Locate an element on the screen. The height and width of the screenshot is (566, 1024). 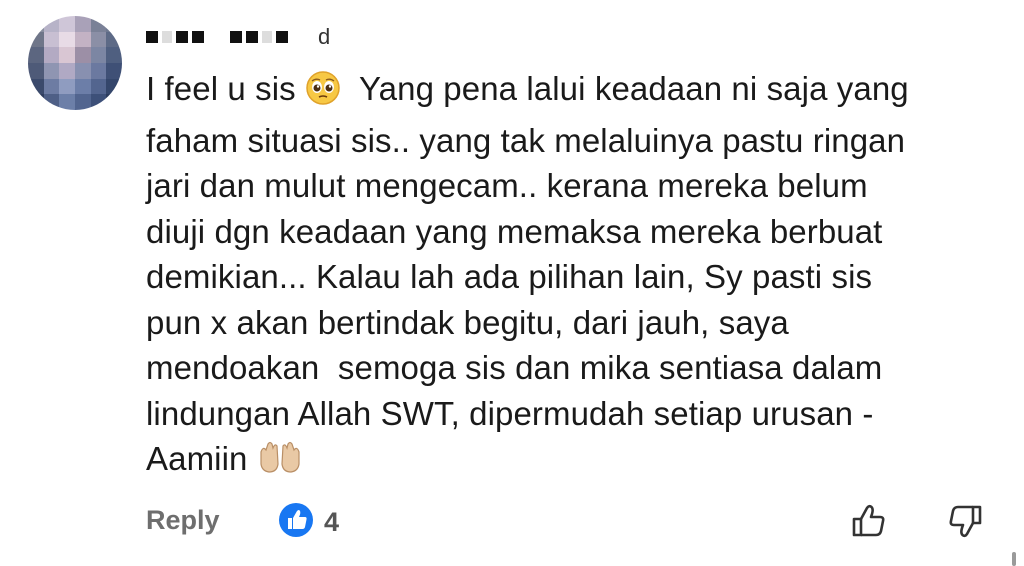
thumb-down-outline-icon is located at coordinates (965, 523).